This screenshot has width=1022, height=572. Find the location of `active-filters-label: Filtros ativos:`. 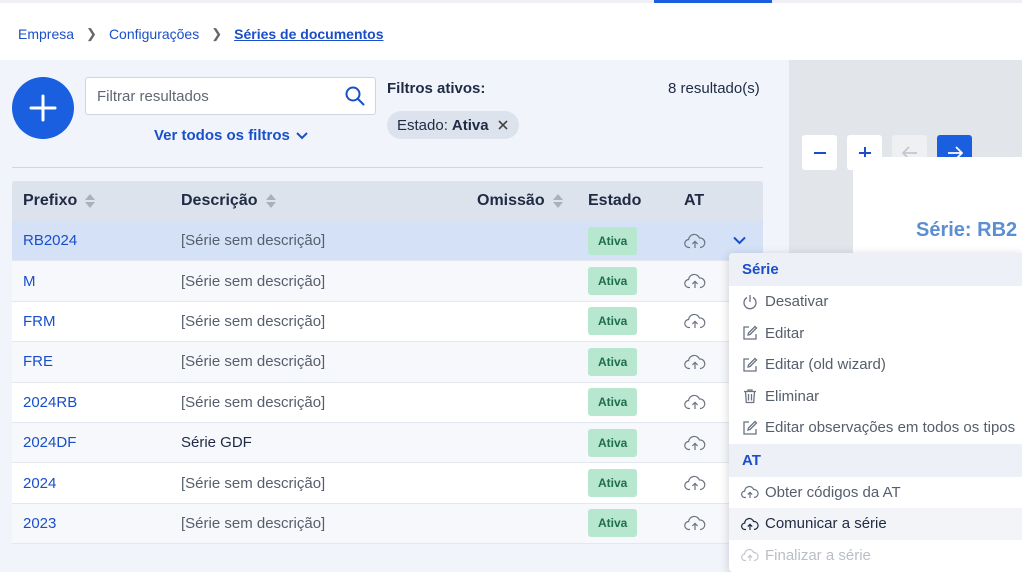

active-filters-label: Filtros ativos: is located at coordinates (436, 88).